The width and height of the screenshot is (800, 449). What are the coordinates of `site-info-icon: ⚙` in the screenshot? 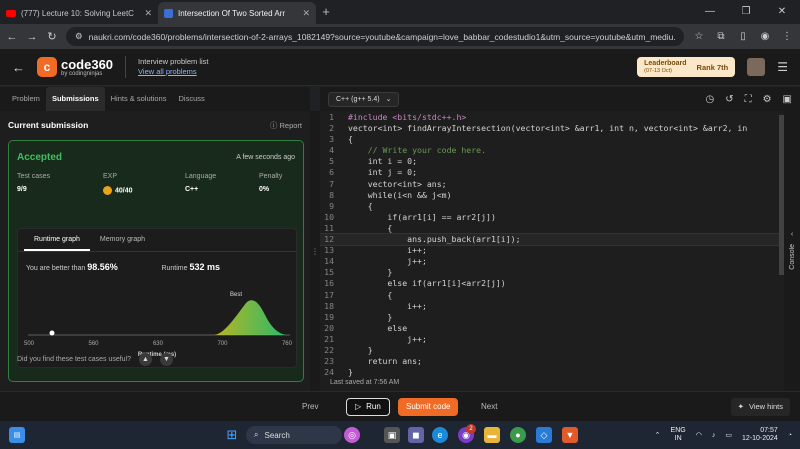 It's located at (79, 36).